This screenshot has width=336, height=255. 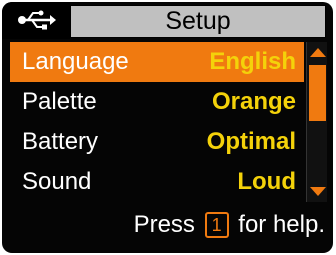 I want to click on scrollbar-thumb, so click(x=317, y=93).